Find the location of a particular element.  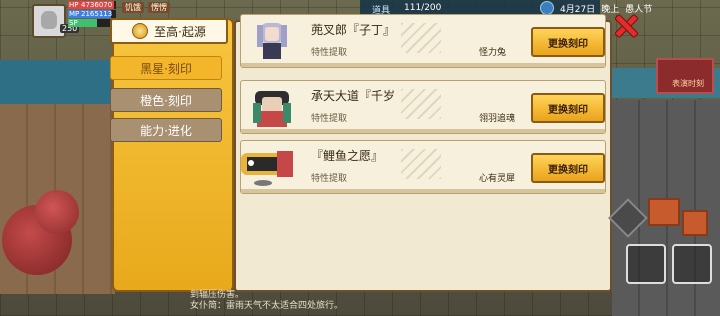

category-sidebar: 至高·起源 黑星·刻印 橙色·刻印 能力·进化 is located at coordinates (172, 155).